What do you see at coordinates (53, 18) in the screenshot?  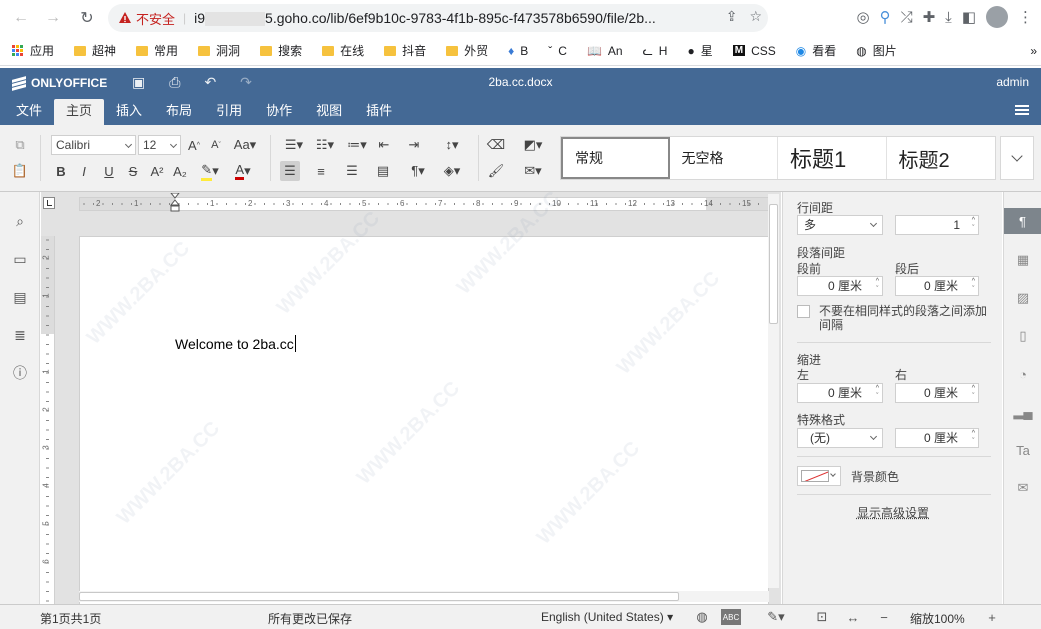 I see `forward-icon: →` at bounding box center [53, 18].